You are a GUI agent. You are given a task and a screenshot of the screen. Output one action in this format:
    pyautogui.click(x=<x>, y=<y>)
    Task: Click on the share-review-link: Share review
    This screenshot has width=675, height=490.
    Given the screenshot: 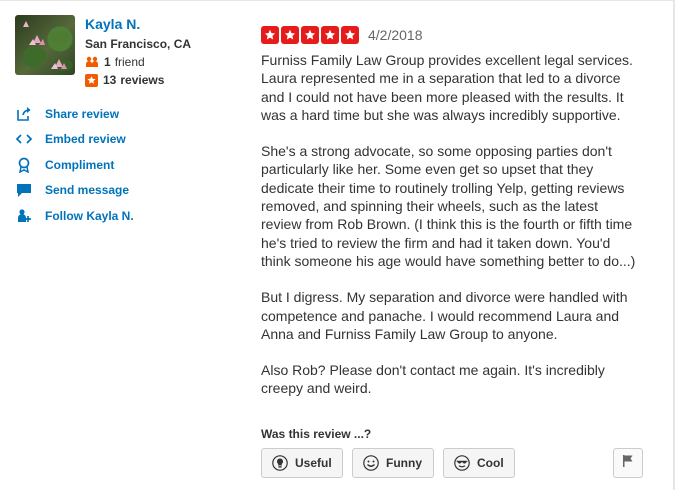 What is the action you would take?
    pyautogui.click(x=130, y=114)
    